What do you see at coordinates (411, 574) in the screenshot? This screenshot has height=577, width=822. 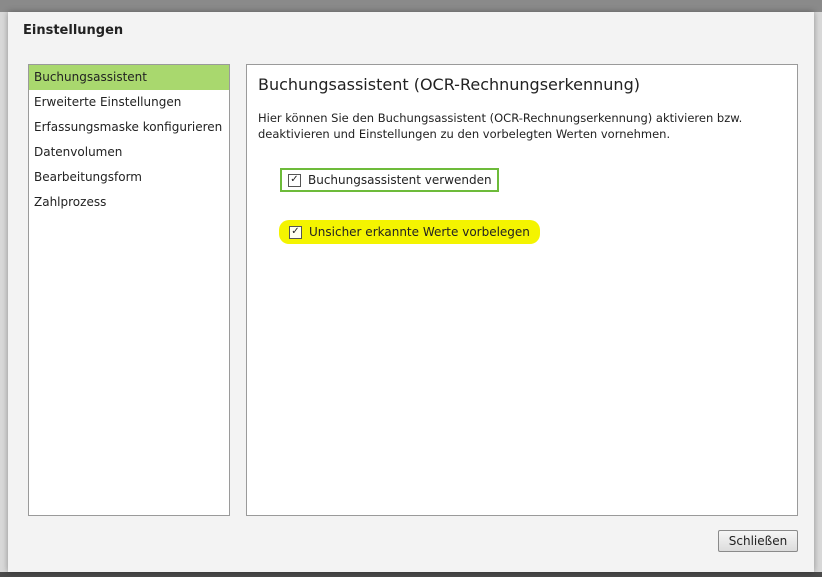 I see `background-bottom-bar` at bounding box center [411, 574].